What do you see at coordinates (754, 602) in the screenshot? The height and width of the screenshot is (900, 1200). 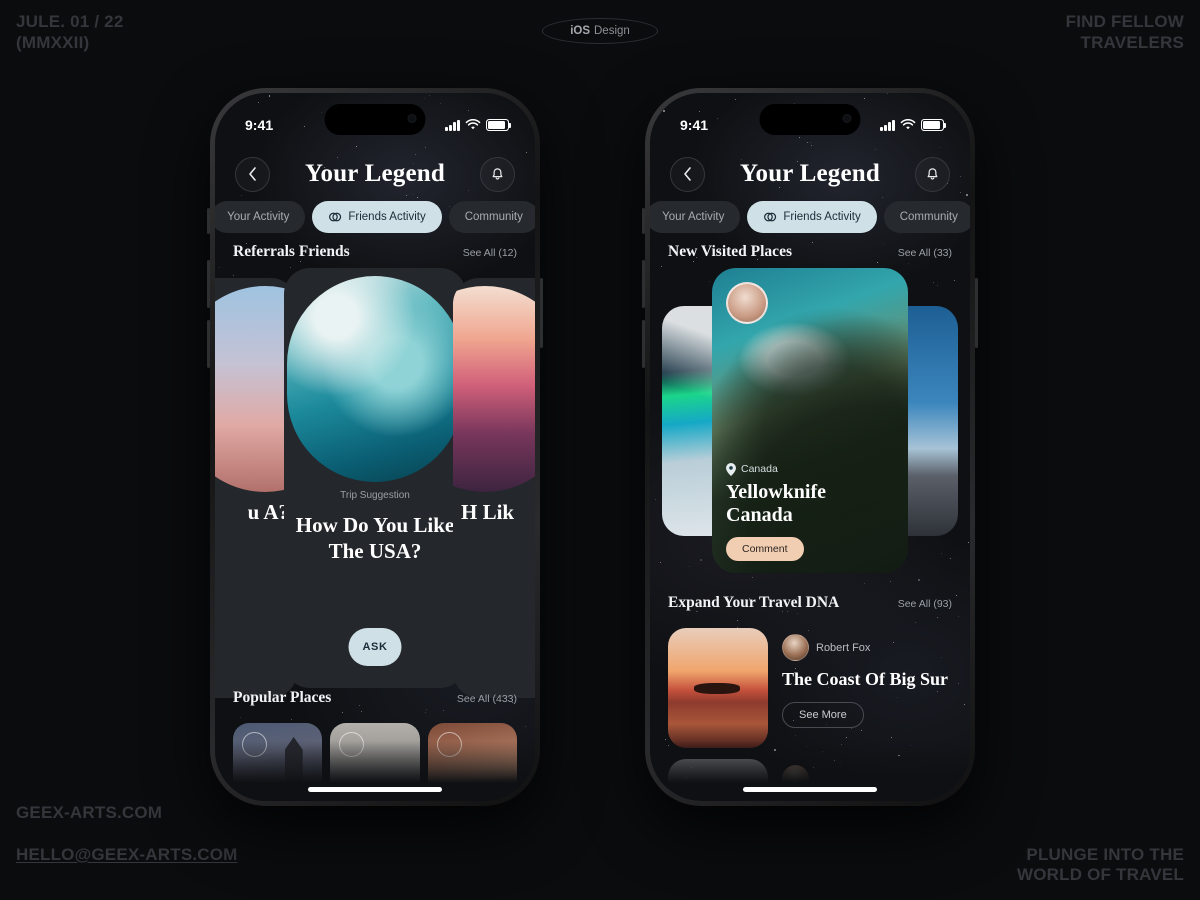 I see `section-title: Expand Your Travel DNA` at bounding box center [754, 602].